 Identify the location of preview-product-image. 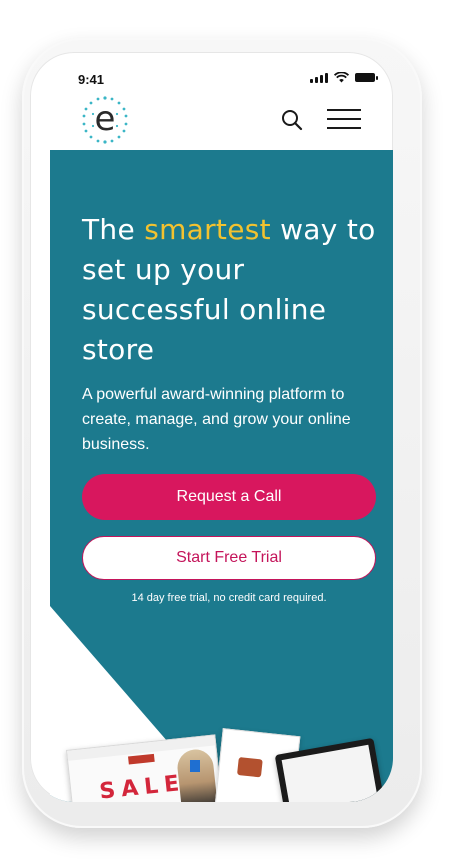
(250, 767).